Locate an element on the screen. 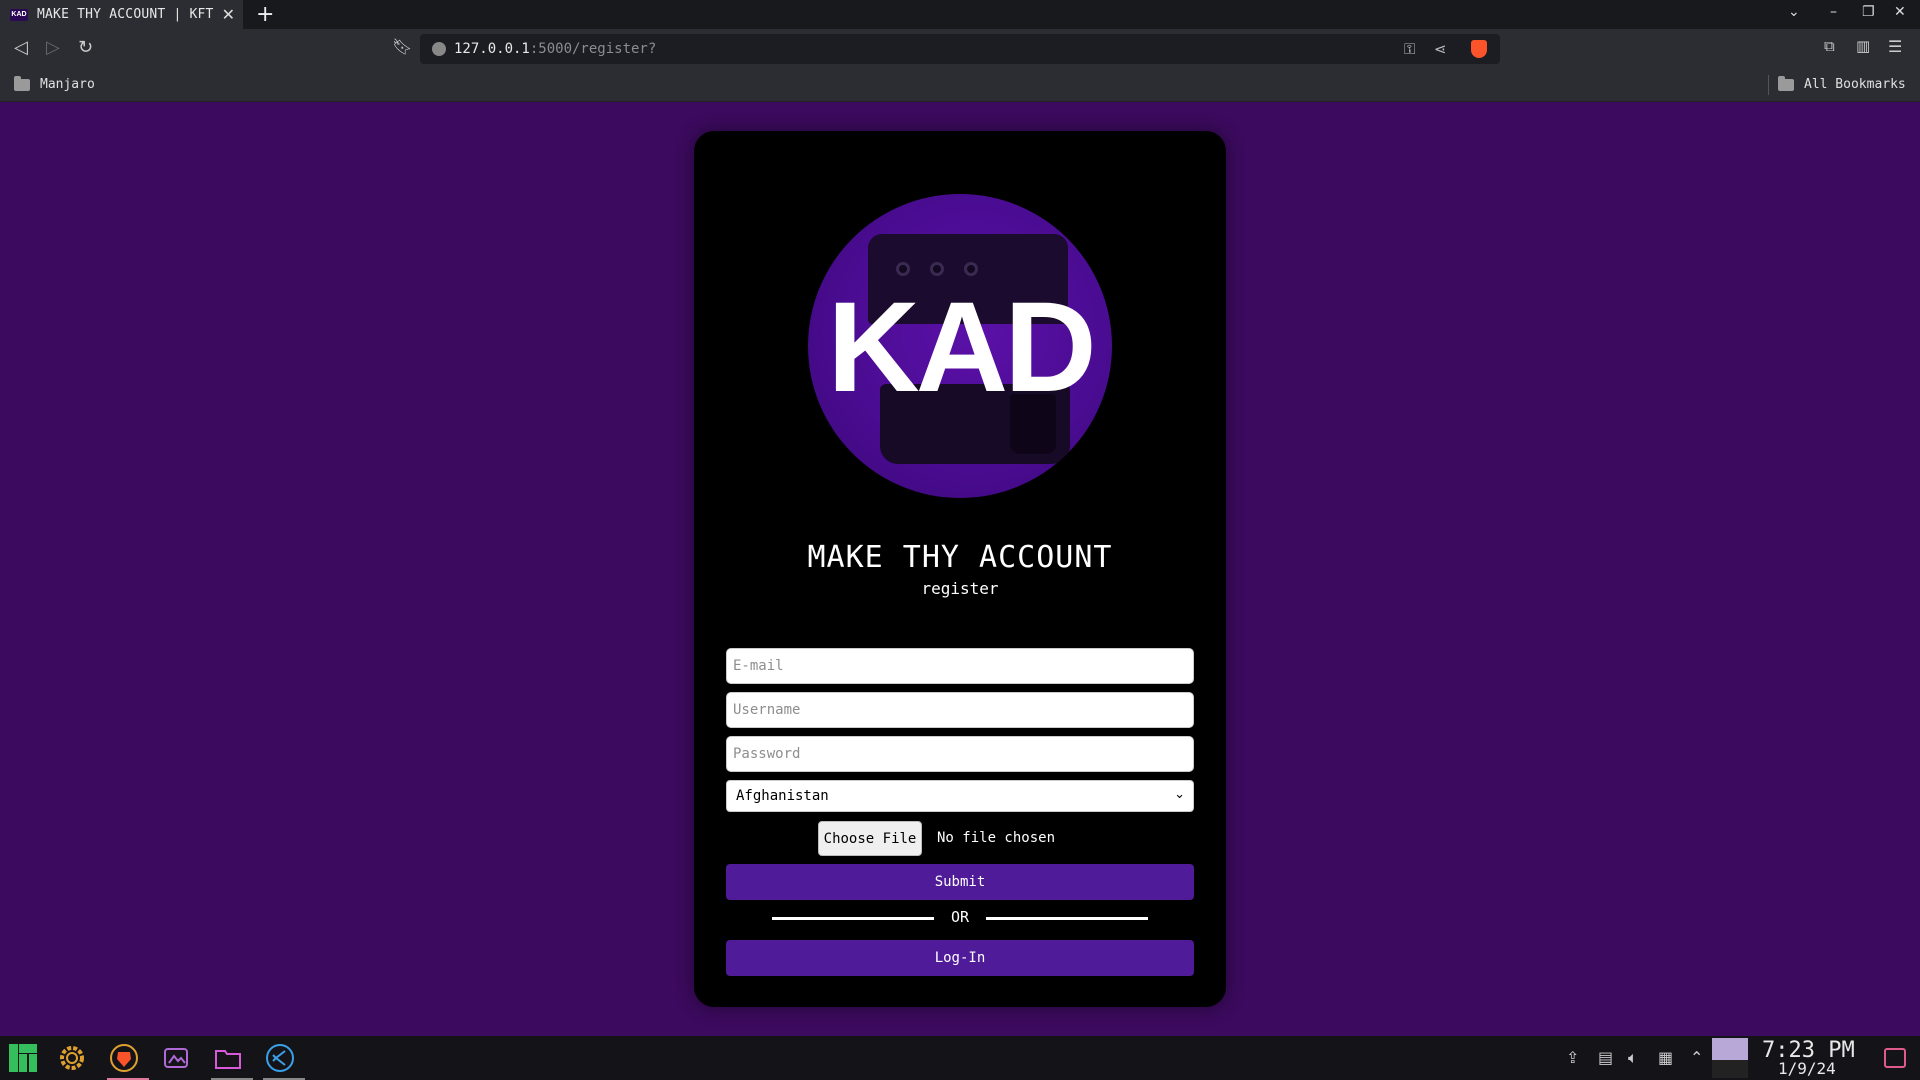 The width and height of the screenshot is (1920, 1080). address-bar: 127.0.0.1:5000/register? ⚿ ⋖ is located at coordinates (960, 49).